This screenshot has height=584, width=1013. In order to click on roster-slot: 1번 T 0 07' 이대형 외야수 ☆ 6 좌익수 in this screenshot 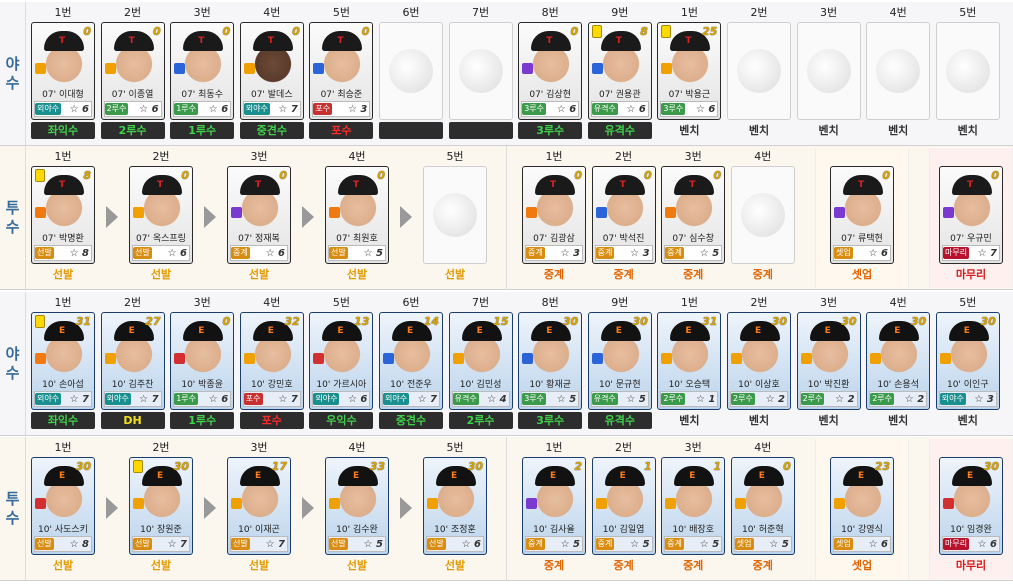, I will do `click(63, 72)`.